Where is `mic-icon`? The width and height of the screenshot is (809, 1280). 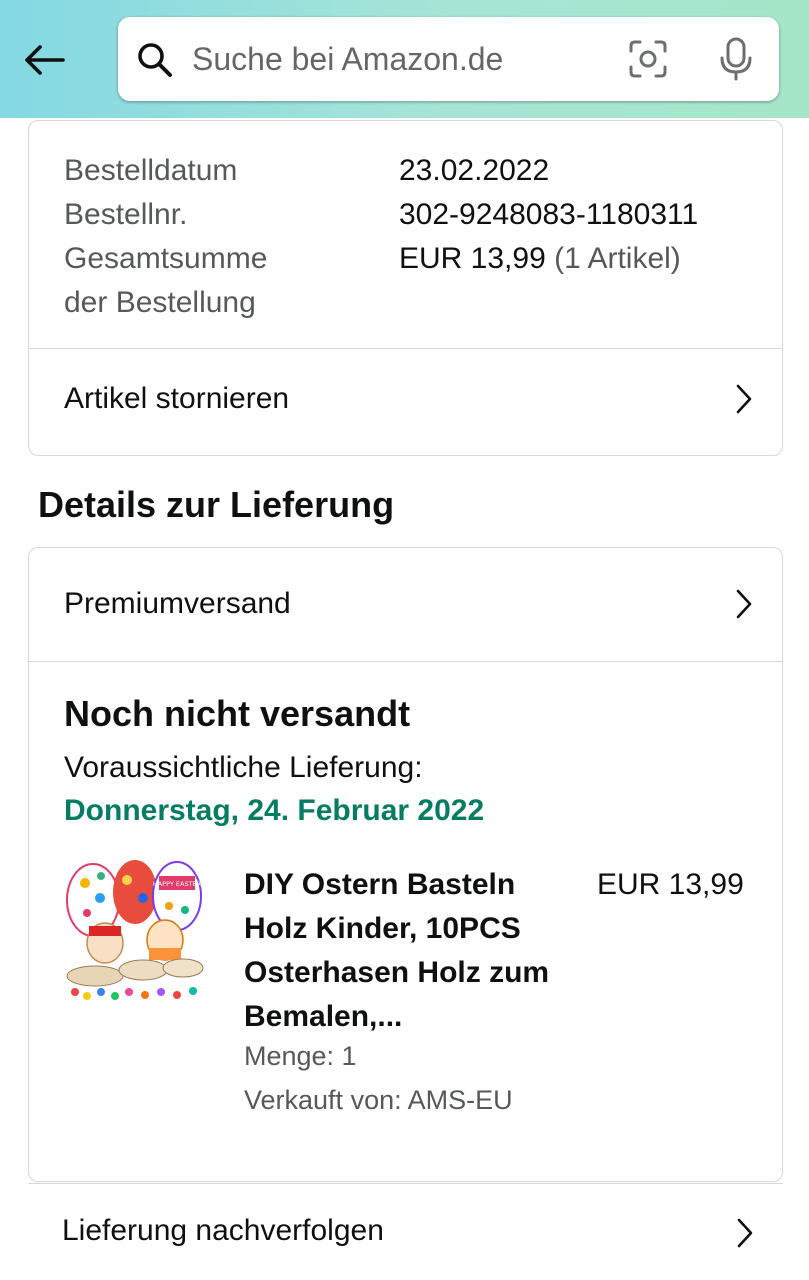
mic-icon is located at coordinates (736, 59).